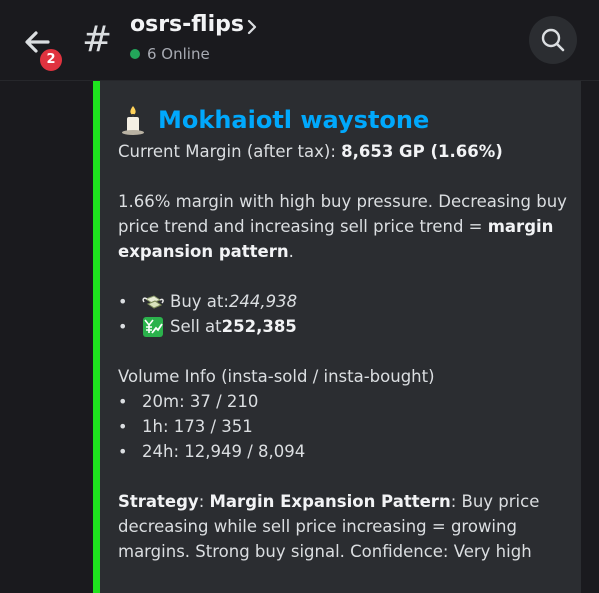  Describe the element at coordinates (97, 39) in the screenshot. I see `channel-hash-icon: #` at that location.